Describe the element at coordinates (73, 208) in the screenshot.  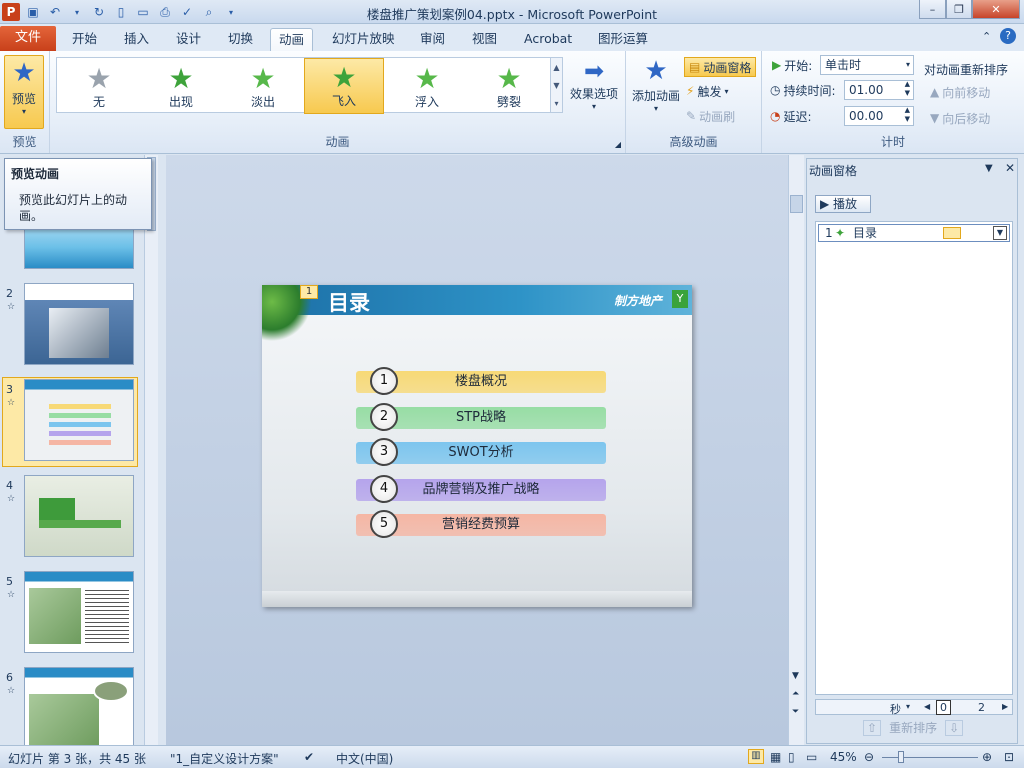
I see `tooltip-body: 预览此幻灯片上的动画。` at that location.